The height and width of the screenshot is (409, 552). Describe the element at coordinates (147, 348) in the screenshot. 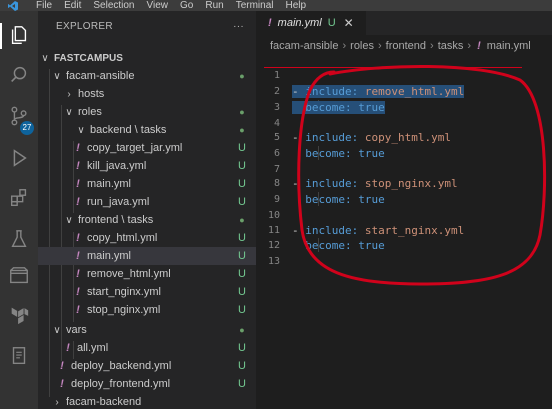

I see `tree-file: ! all.yml U` at that location.